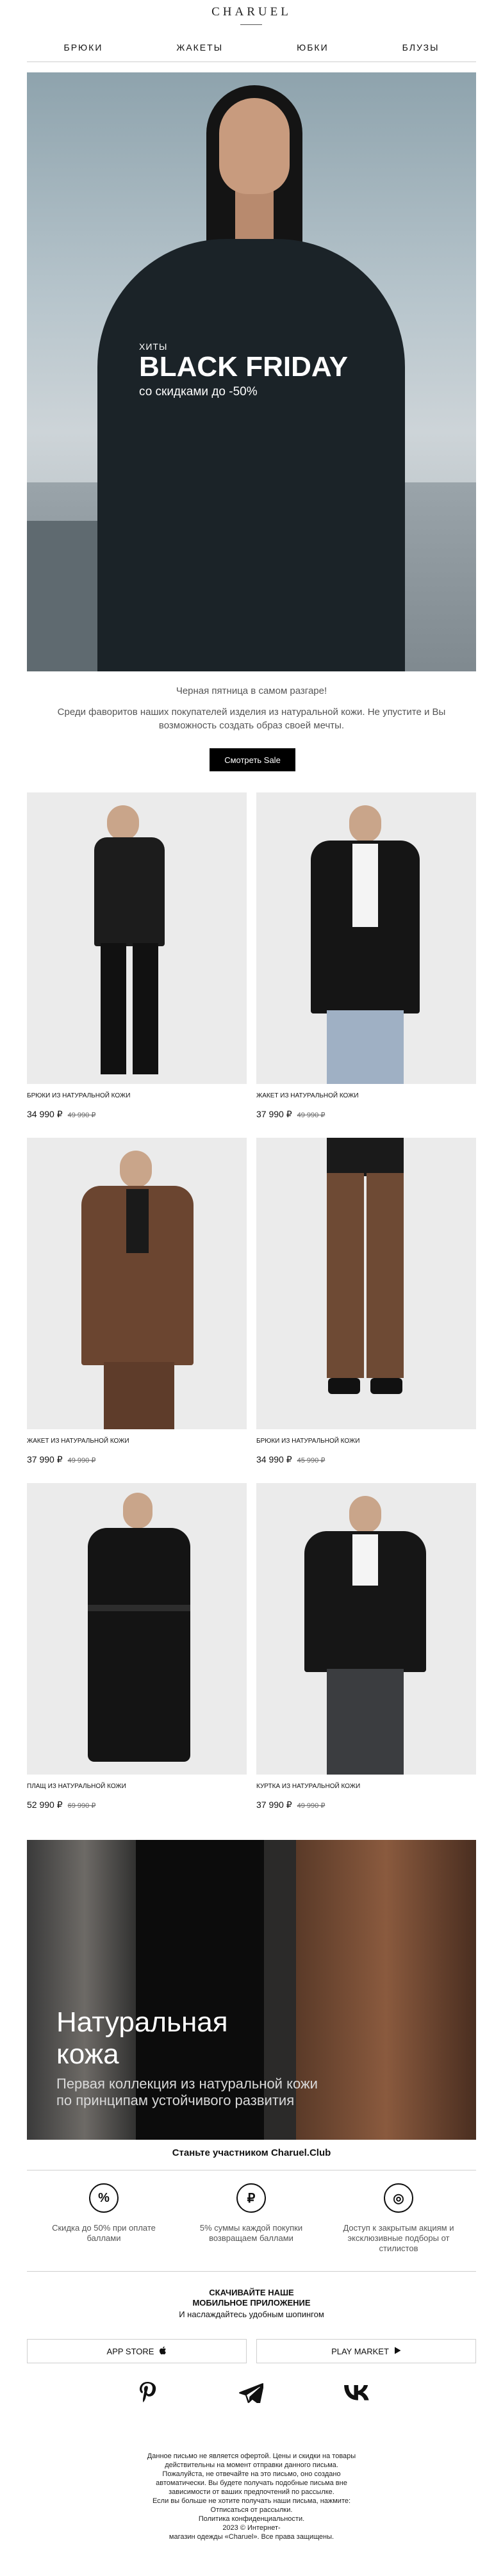 The width and height of the screenshot is (503, 2576). What do you see at coordinates (251, 2393) in the screenshot?
I see `telegram-icon` at bounding box center [251, 2393].